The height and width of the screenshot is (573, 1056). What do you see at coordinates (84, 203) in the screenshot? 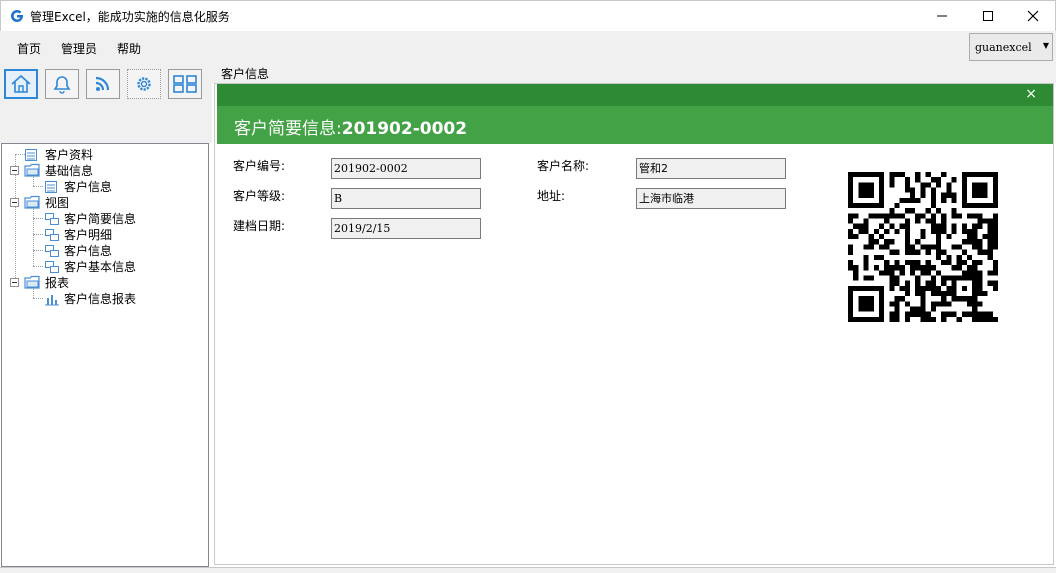
I see `tree-item-views: 视图` at bounding box center [84, 203].